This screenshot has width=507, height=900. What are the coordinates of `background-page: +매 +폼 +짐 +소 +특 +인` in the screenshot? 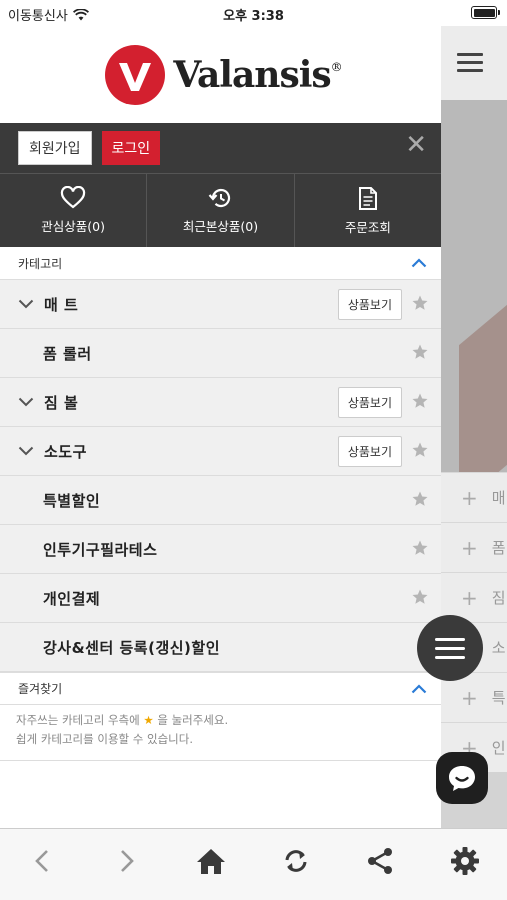 It's located at (474, 427).